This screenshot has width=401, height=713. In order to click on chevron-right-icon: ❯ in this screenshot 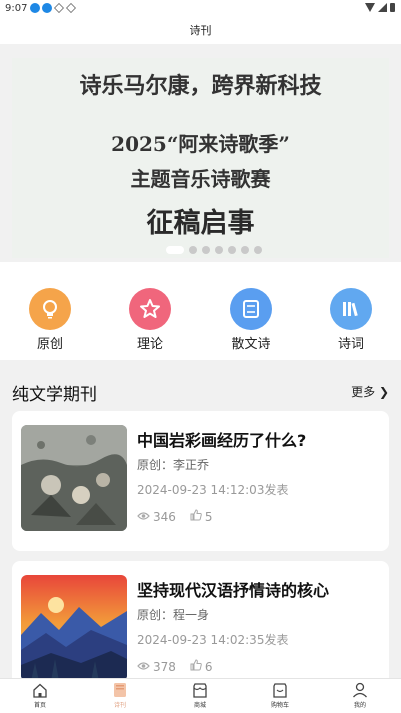, I will do `click(383, 392)`.